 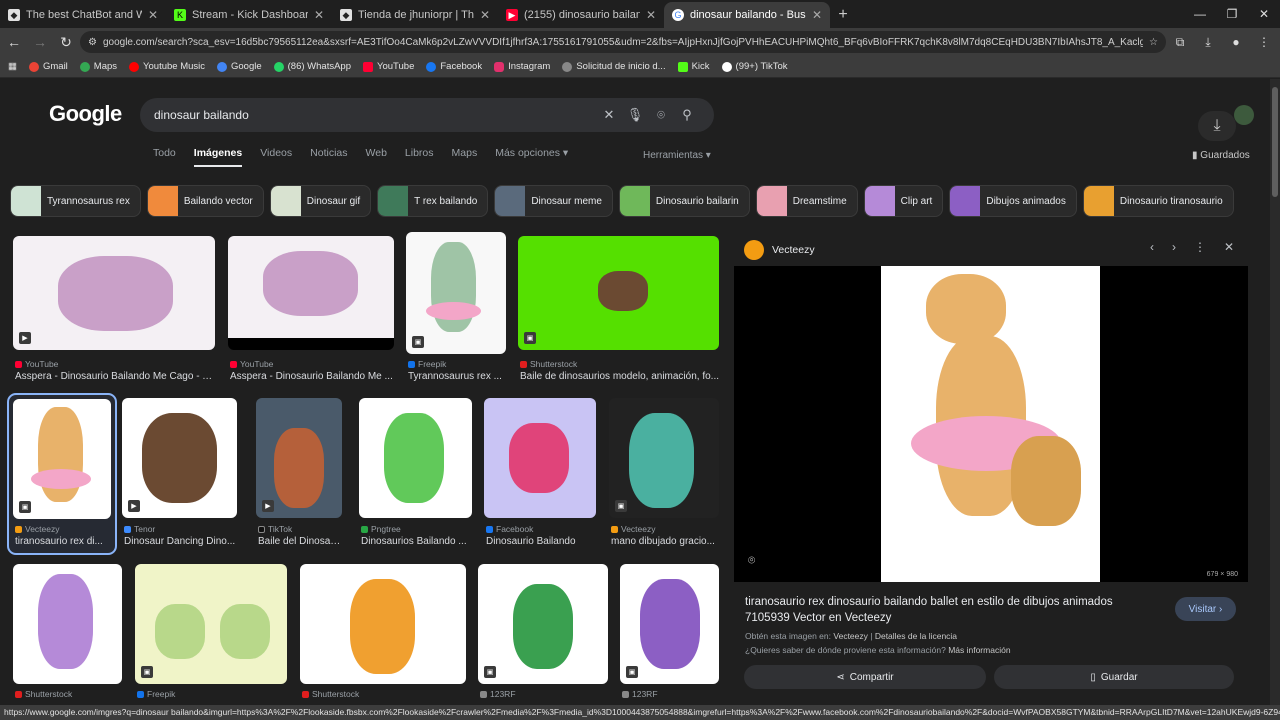 What do you see at coordinates (276, 157) in the screenshot?
I see `tab-videos: Videos` at bounding box center [276, 157].